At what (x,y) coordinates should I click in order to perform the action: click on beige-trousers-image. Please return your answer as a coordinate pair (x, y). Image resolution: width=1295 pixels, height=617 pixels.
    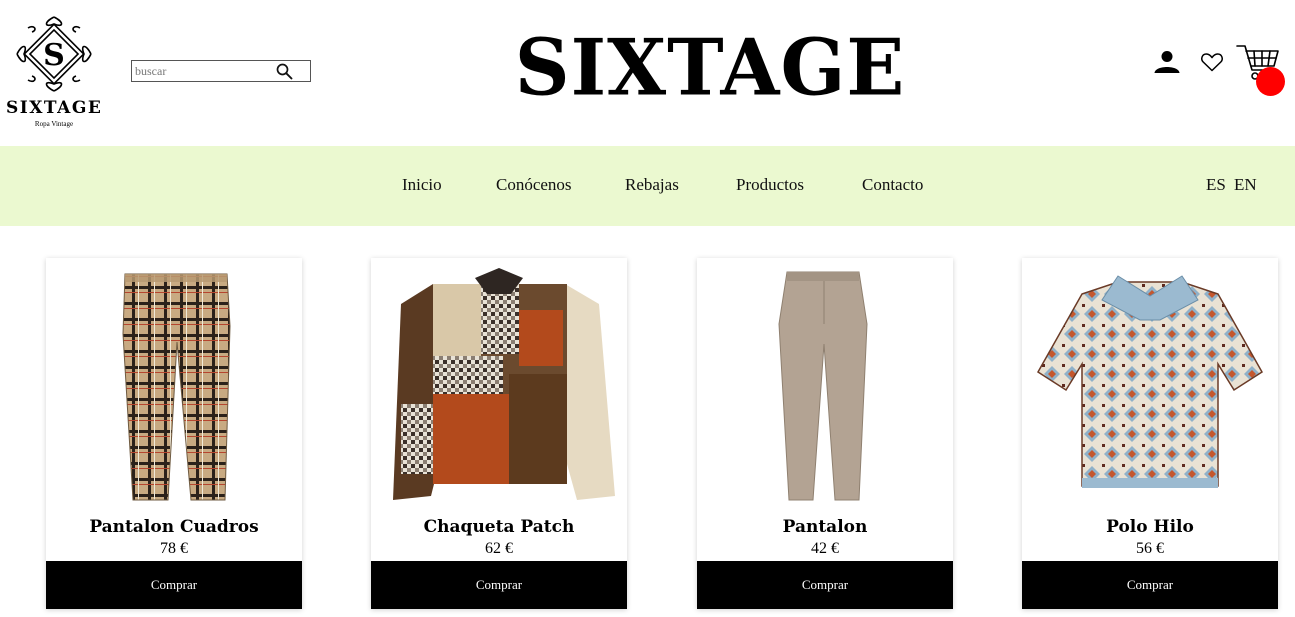
    Looking at the image, I should click on (823, 386).